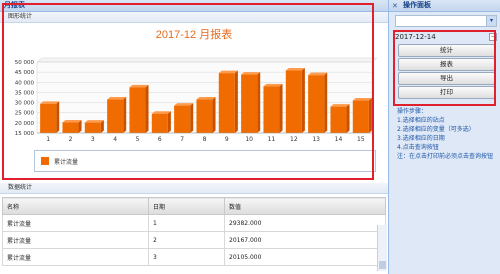 This screenshot has width=500, height=274. Describe the element at coordinates (395, 6) in the screenshot. I see `panel-icon: ✕` at that location.